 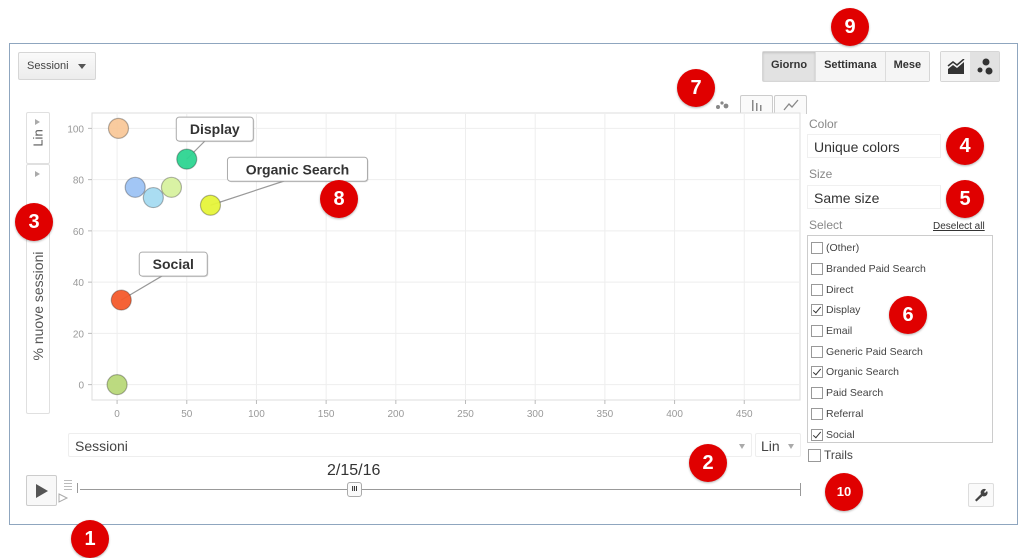 I want to click on y-scale-label: Lin, so click(x=38, y=138).